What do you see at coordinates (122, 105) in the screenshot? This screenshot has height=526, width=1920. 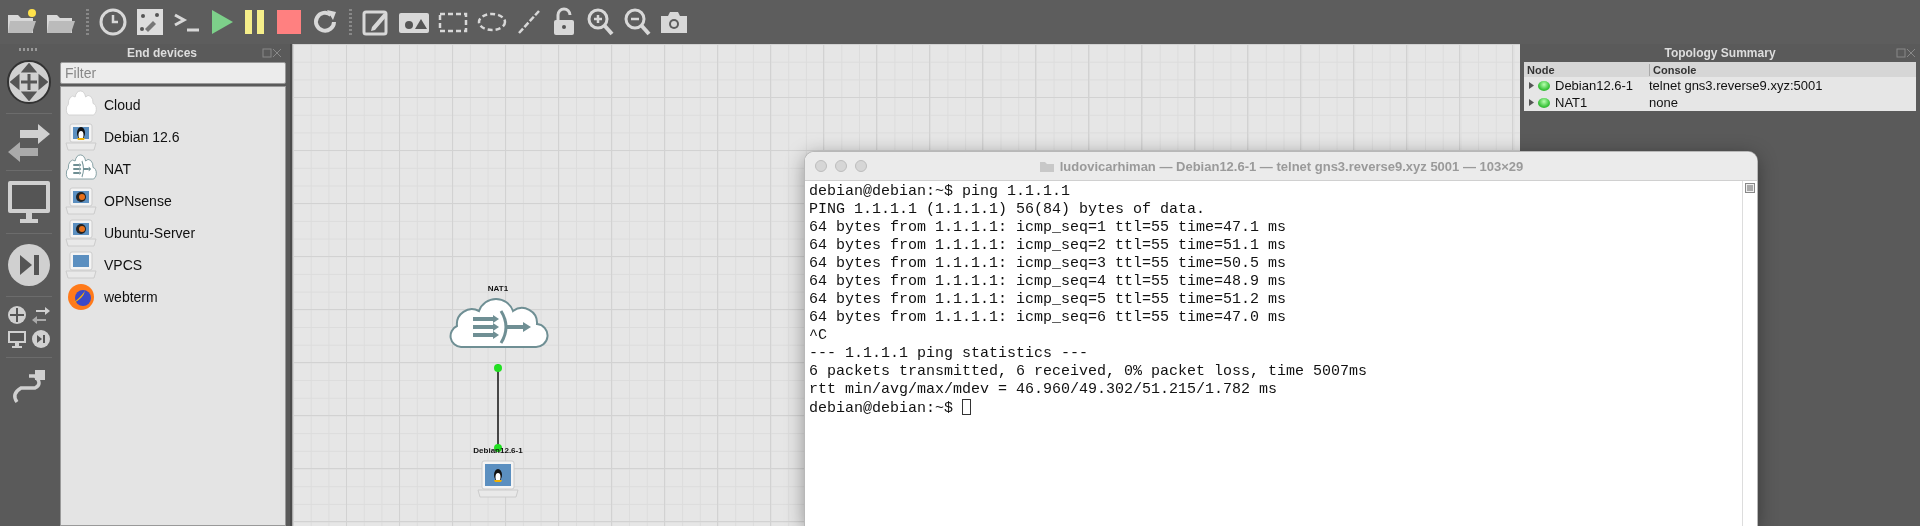 I see `device-item: Cloud` at bounding box center [122, 105].